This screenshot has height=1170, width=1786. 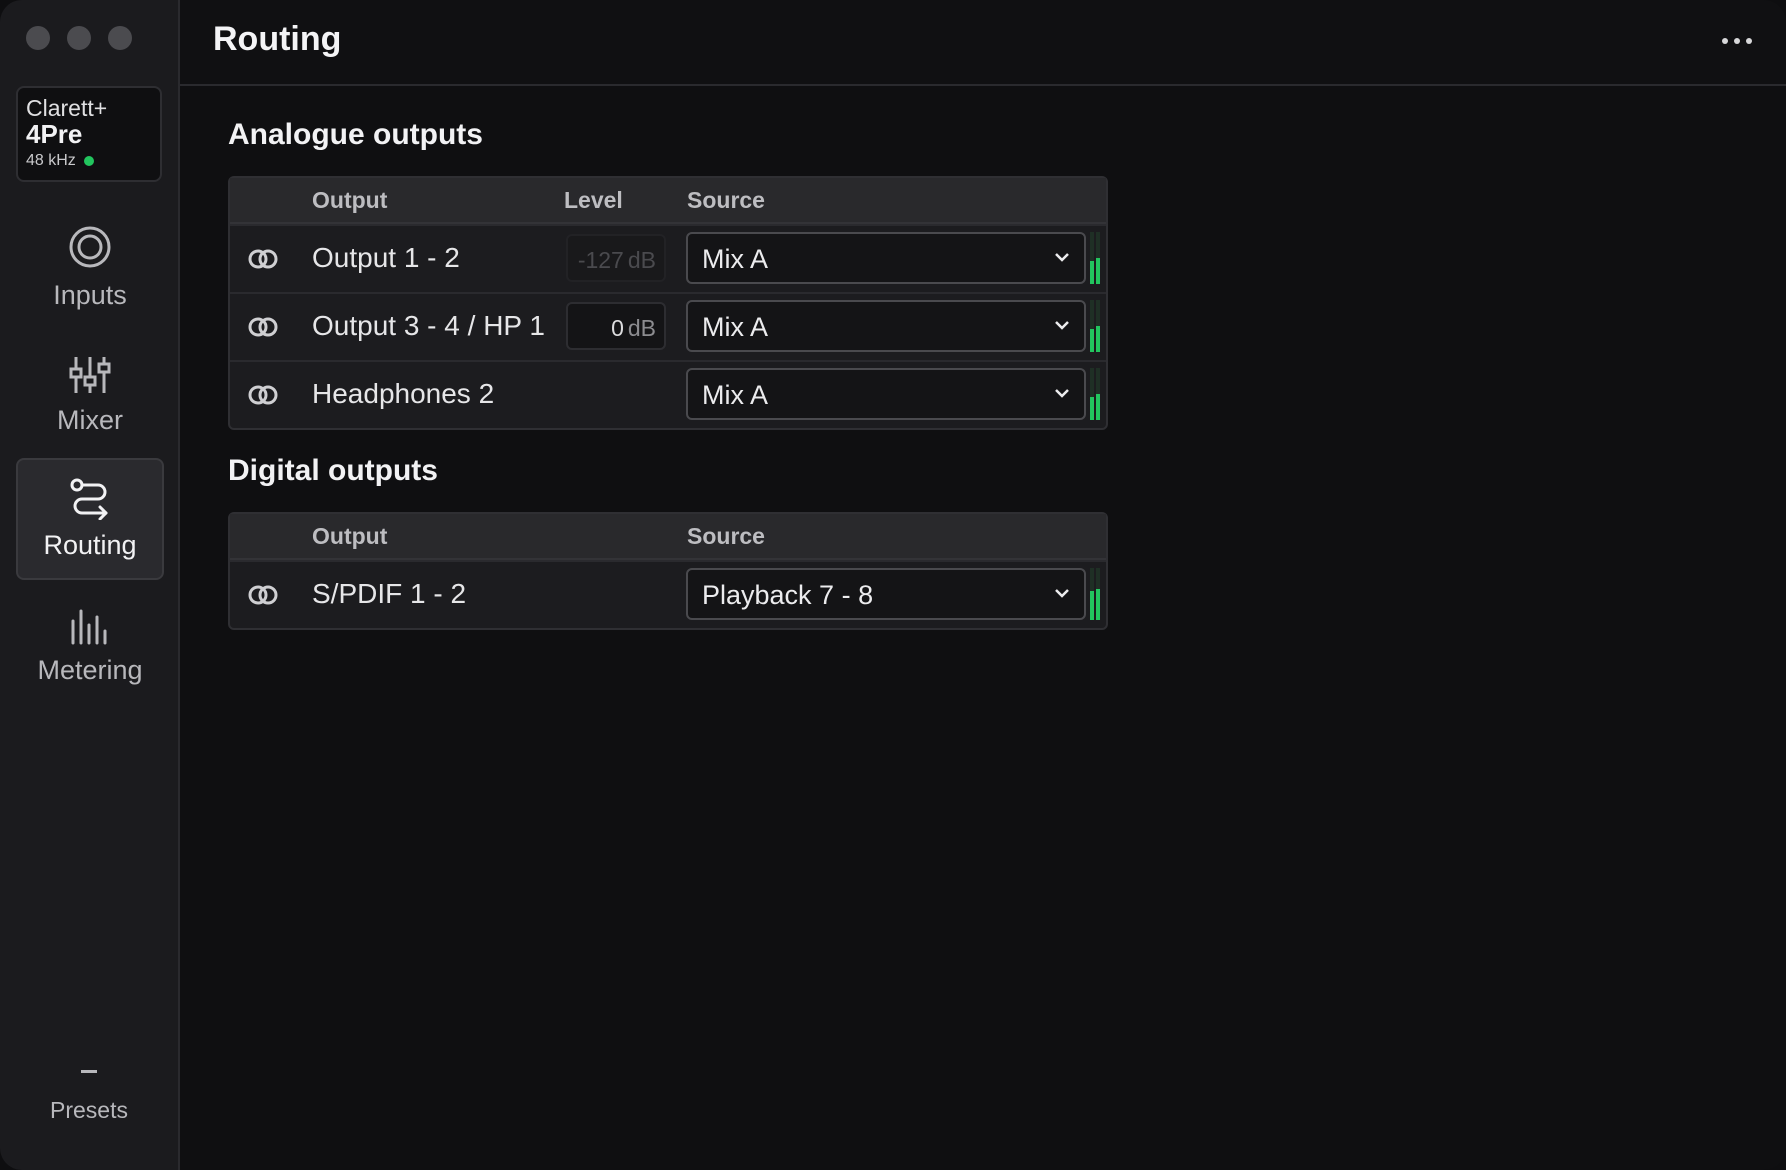 I want to click on output-name: Headphones 2, so click(x=403, y=393).